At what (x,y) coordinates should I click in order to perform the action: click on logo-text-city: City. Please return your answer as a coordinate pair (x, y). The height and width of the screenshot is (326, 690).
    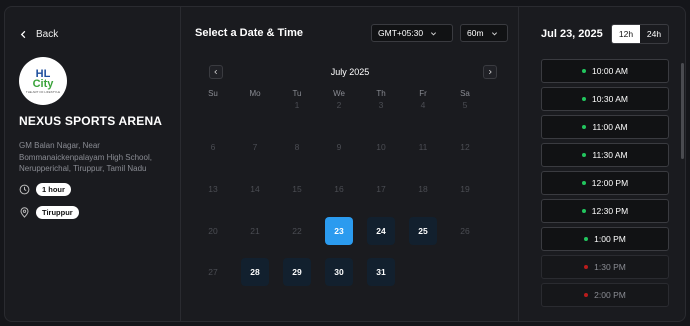
    Looking at the image, I should click on (43, 83).